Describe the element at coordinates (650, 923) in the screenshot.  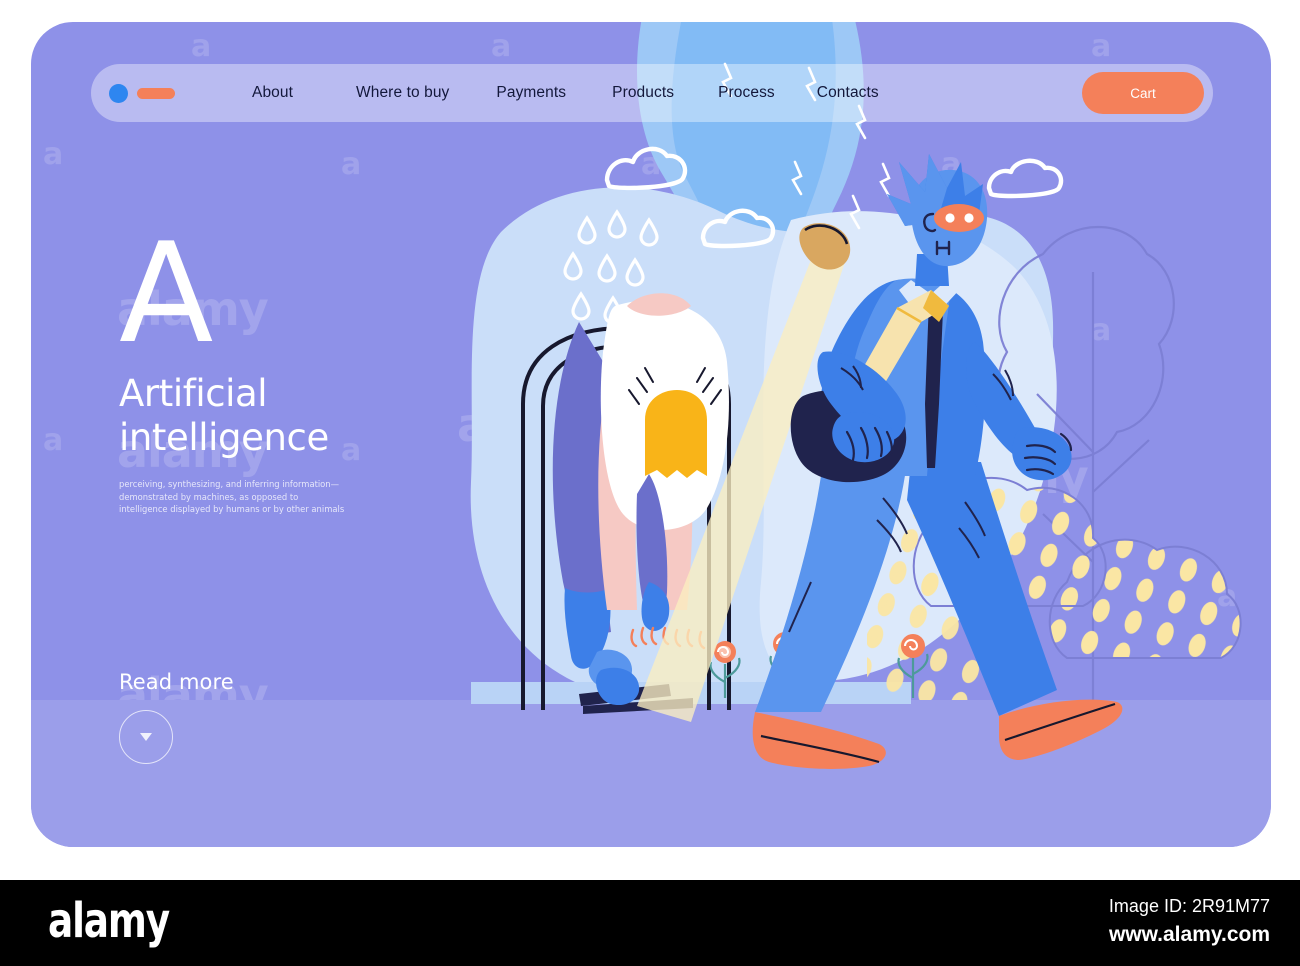
I see `alamy-footer-bar: alamy Image ID: 2R91M77 www.alamy.com` at that location.